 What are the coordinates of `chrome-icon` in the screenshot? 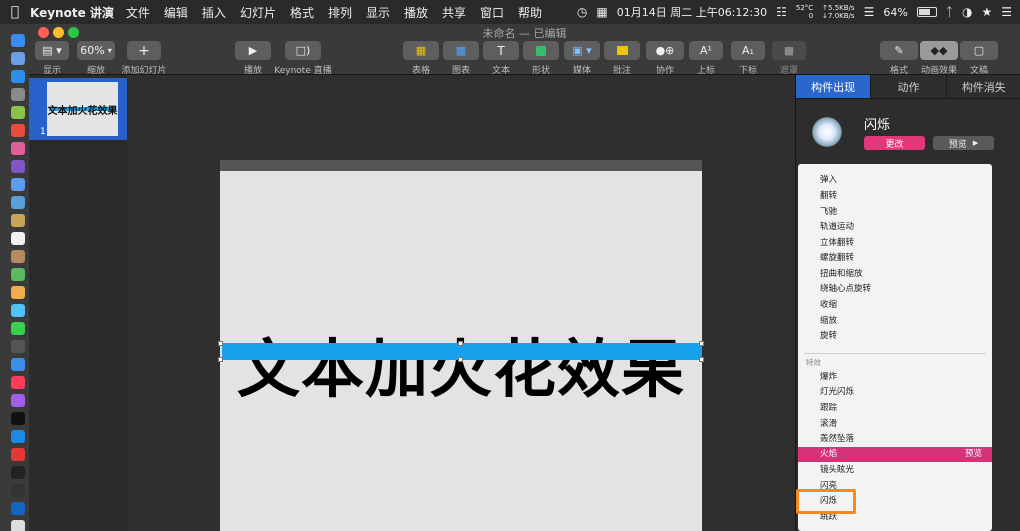 It's located at (18, 130).